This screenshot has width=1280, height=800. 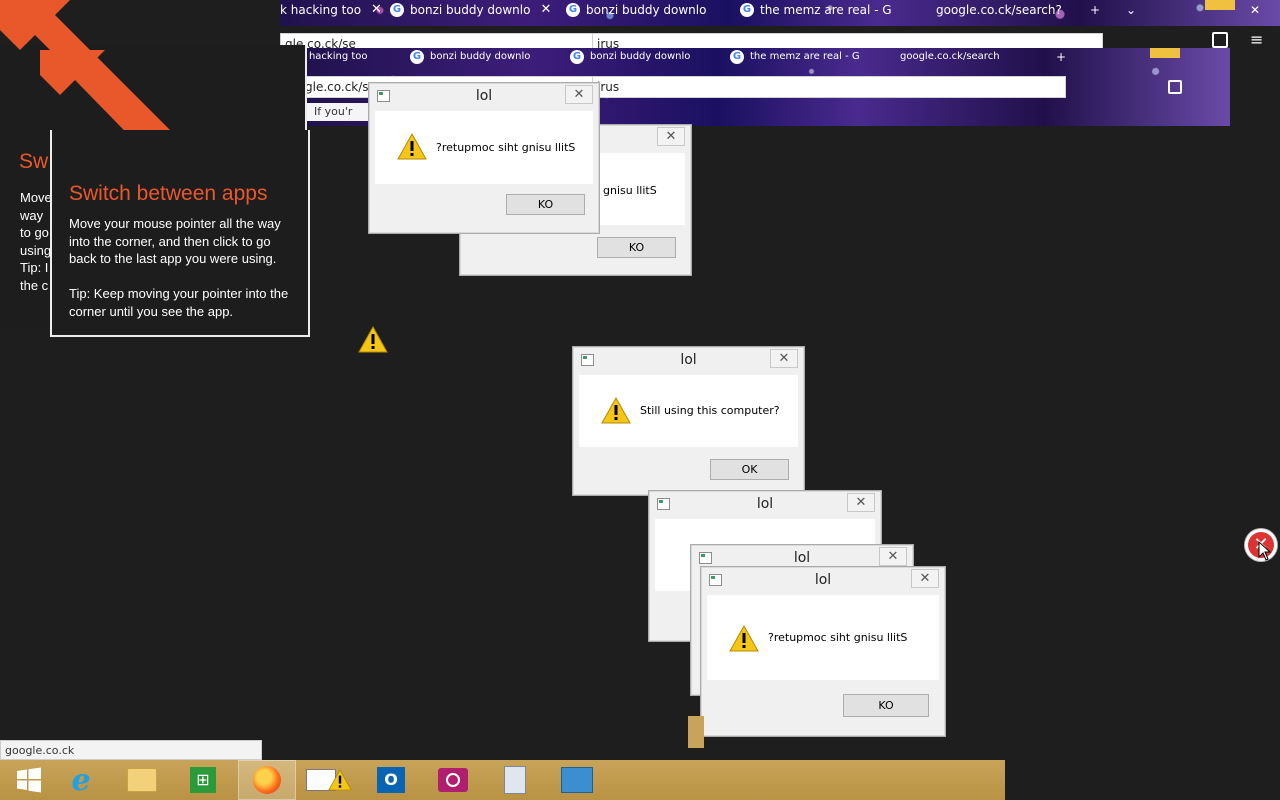 I want to click on camera-icon, so click(x=453, y=780).